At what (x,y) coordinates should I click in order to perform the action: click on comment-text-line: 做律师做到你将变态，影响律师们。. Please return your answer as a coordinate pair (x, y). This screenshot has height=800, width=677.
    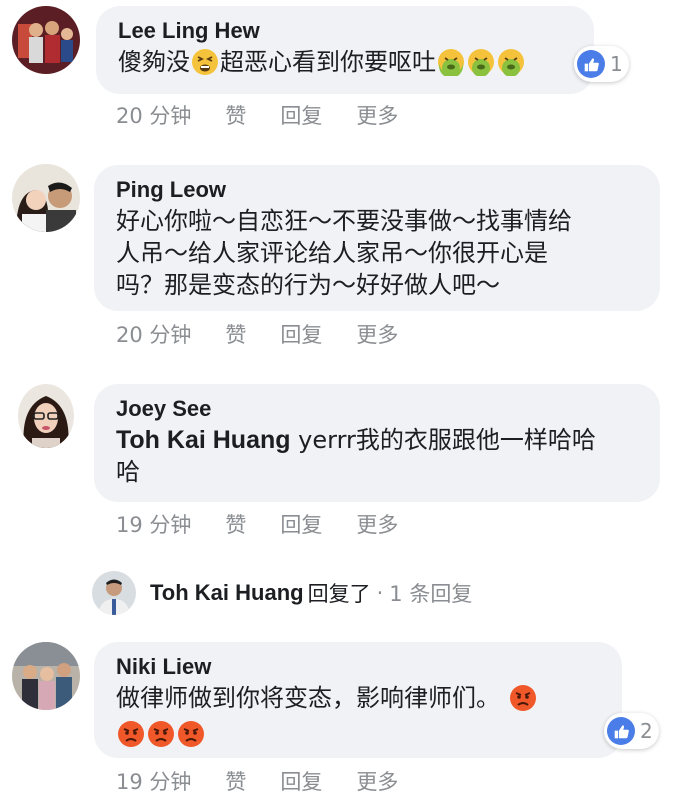
    Looking at the image, I should click on (359, 698).